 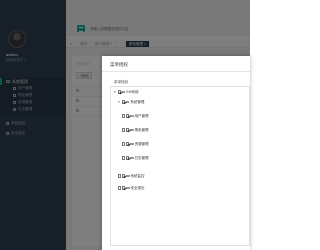 What do you see at coordinates (135, 144) in the screenshot?
I see `tree-node-resources: 资源管理` at bounding box center [135, 144].